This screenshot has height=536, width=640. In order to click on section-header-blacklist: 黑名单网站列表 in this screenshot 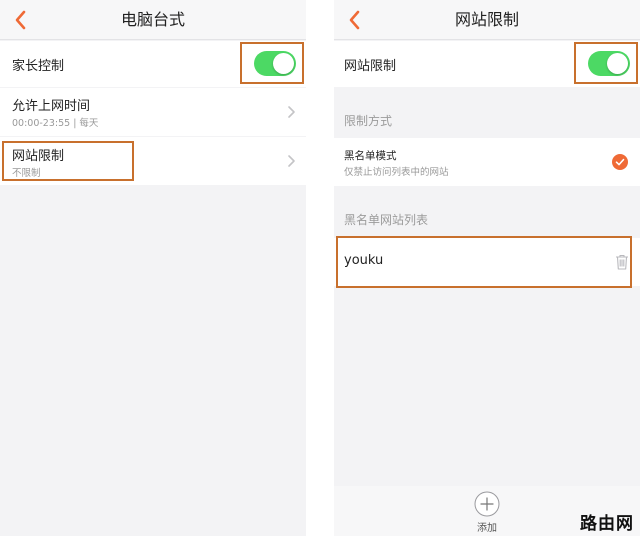, I will do `click(386, 220)`.